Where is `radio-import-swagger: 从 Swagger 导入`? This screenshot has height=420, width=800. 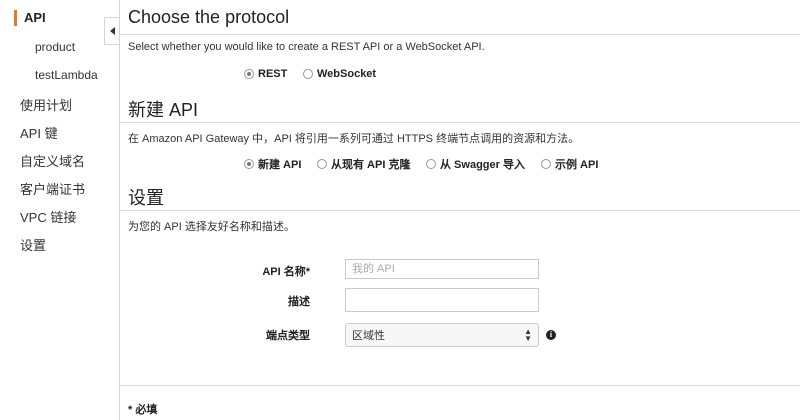
radio-import-swagger: 从 Swagger 导入 is located at coordinates (475, 164).